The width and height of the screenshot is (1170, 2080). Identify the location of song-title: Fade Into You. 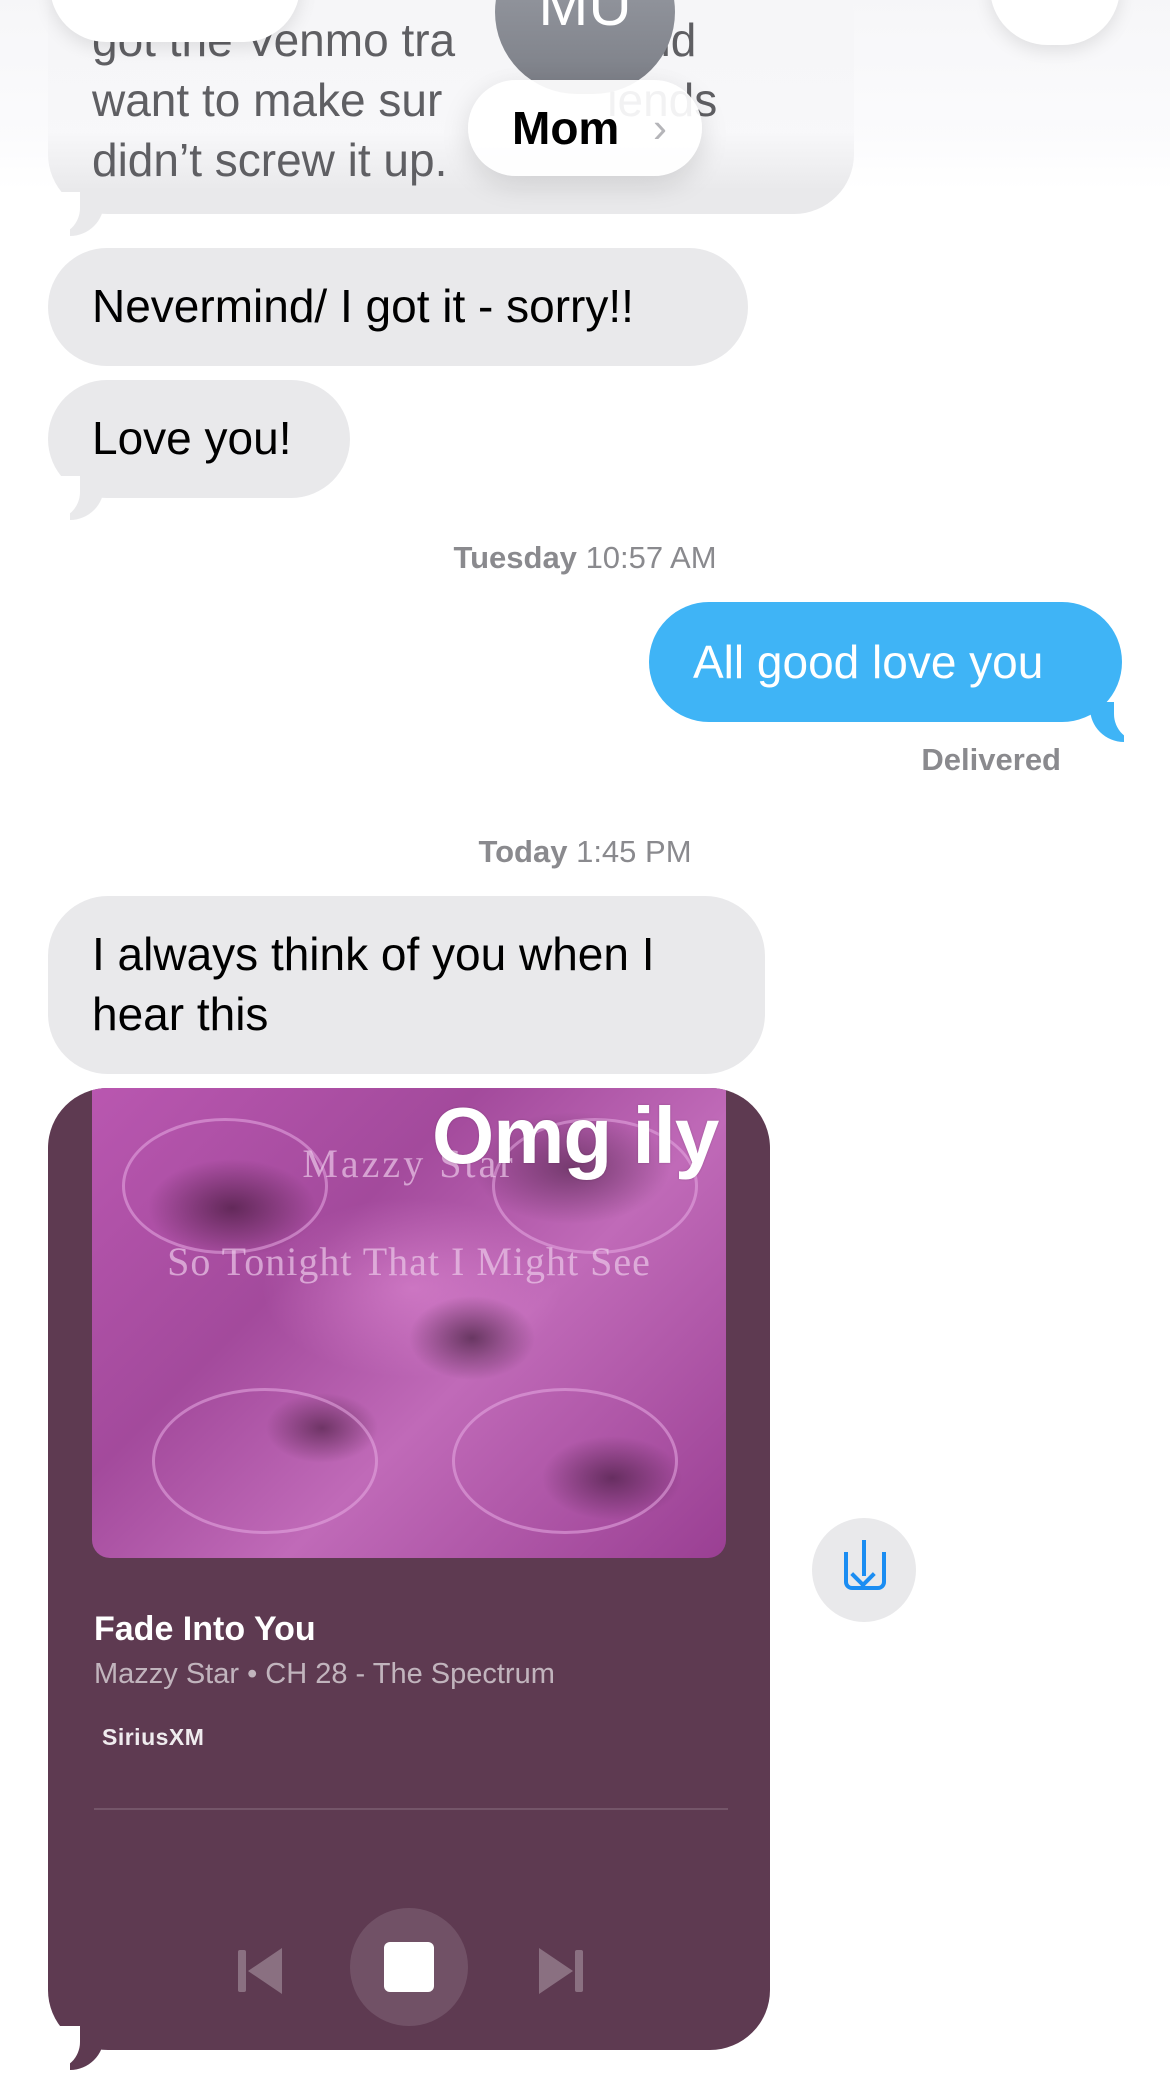
(205, 1629).